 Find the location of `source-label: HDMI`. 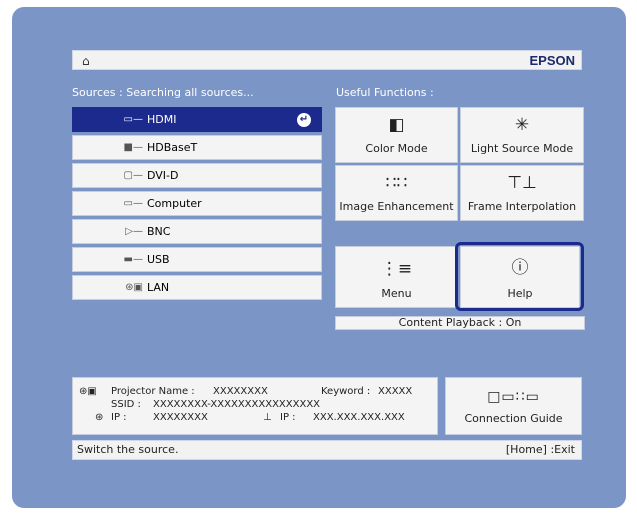

source-label: HDMI is located at coordinates (162, 119).